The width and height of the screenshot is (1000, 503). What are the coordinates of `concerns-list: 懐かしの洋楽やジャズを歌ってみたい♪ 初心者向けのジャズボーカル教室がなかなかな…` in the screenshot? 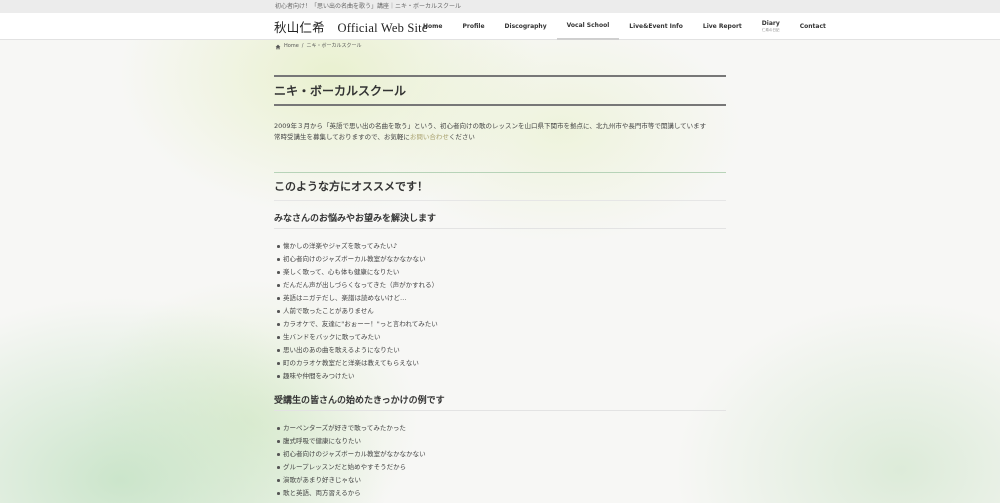 It's located at (500, 311).